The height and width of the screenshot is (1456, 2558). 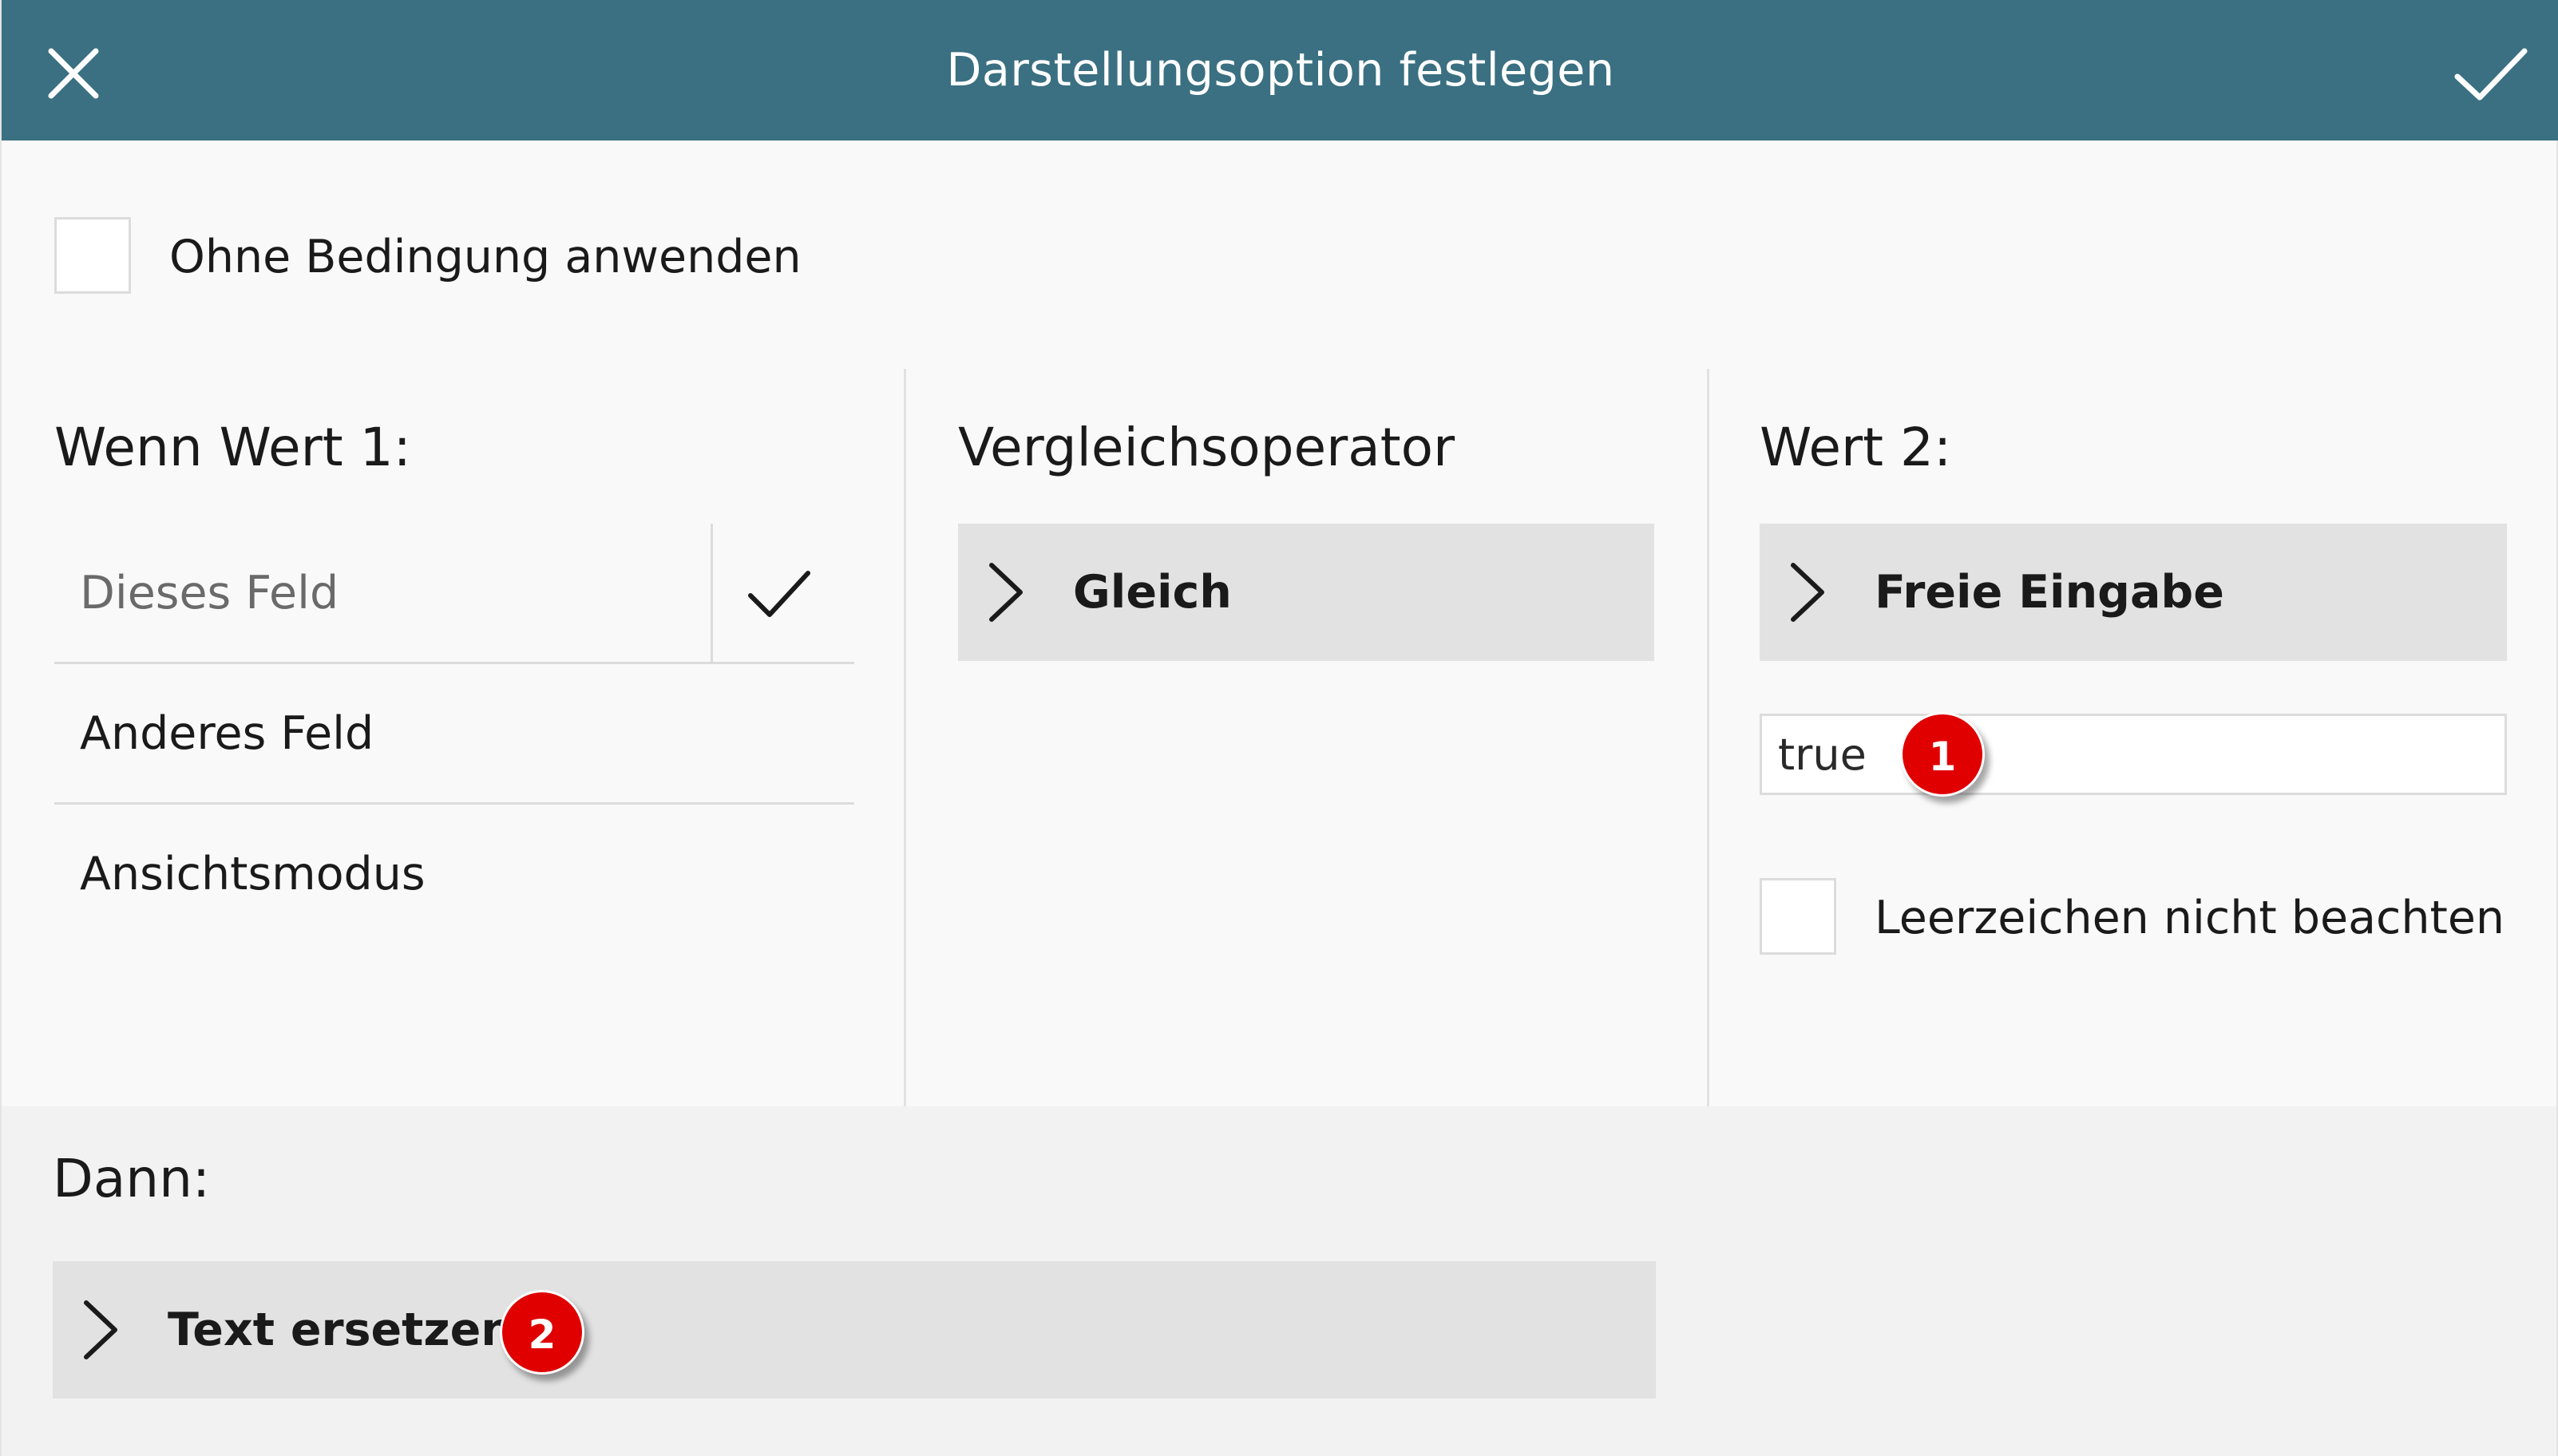 I want to click on value1-option-view-mode: Ansichtsmodus, so click(x=454, y=875).